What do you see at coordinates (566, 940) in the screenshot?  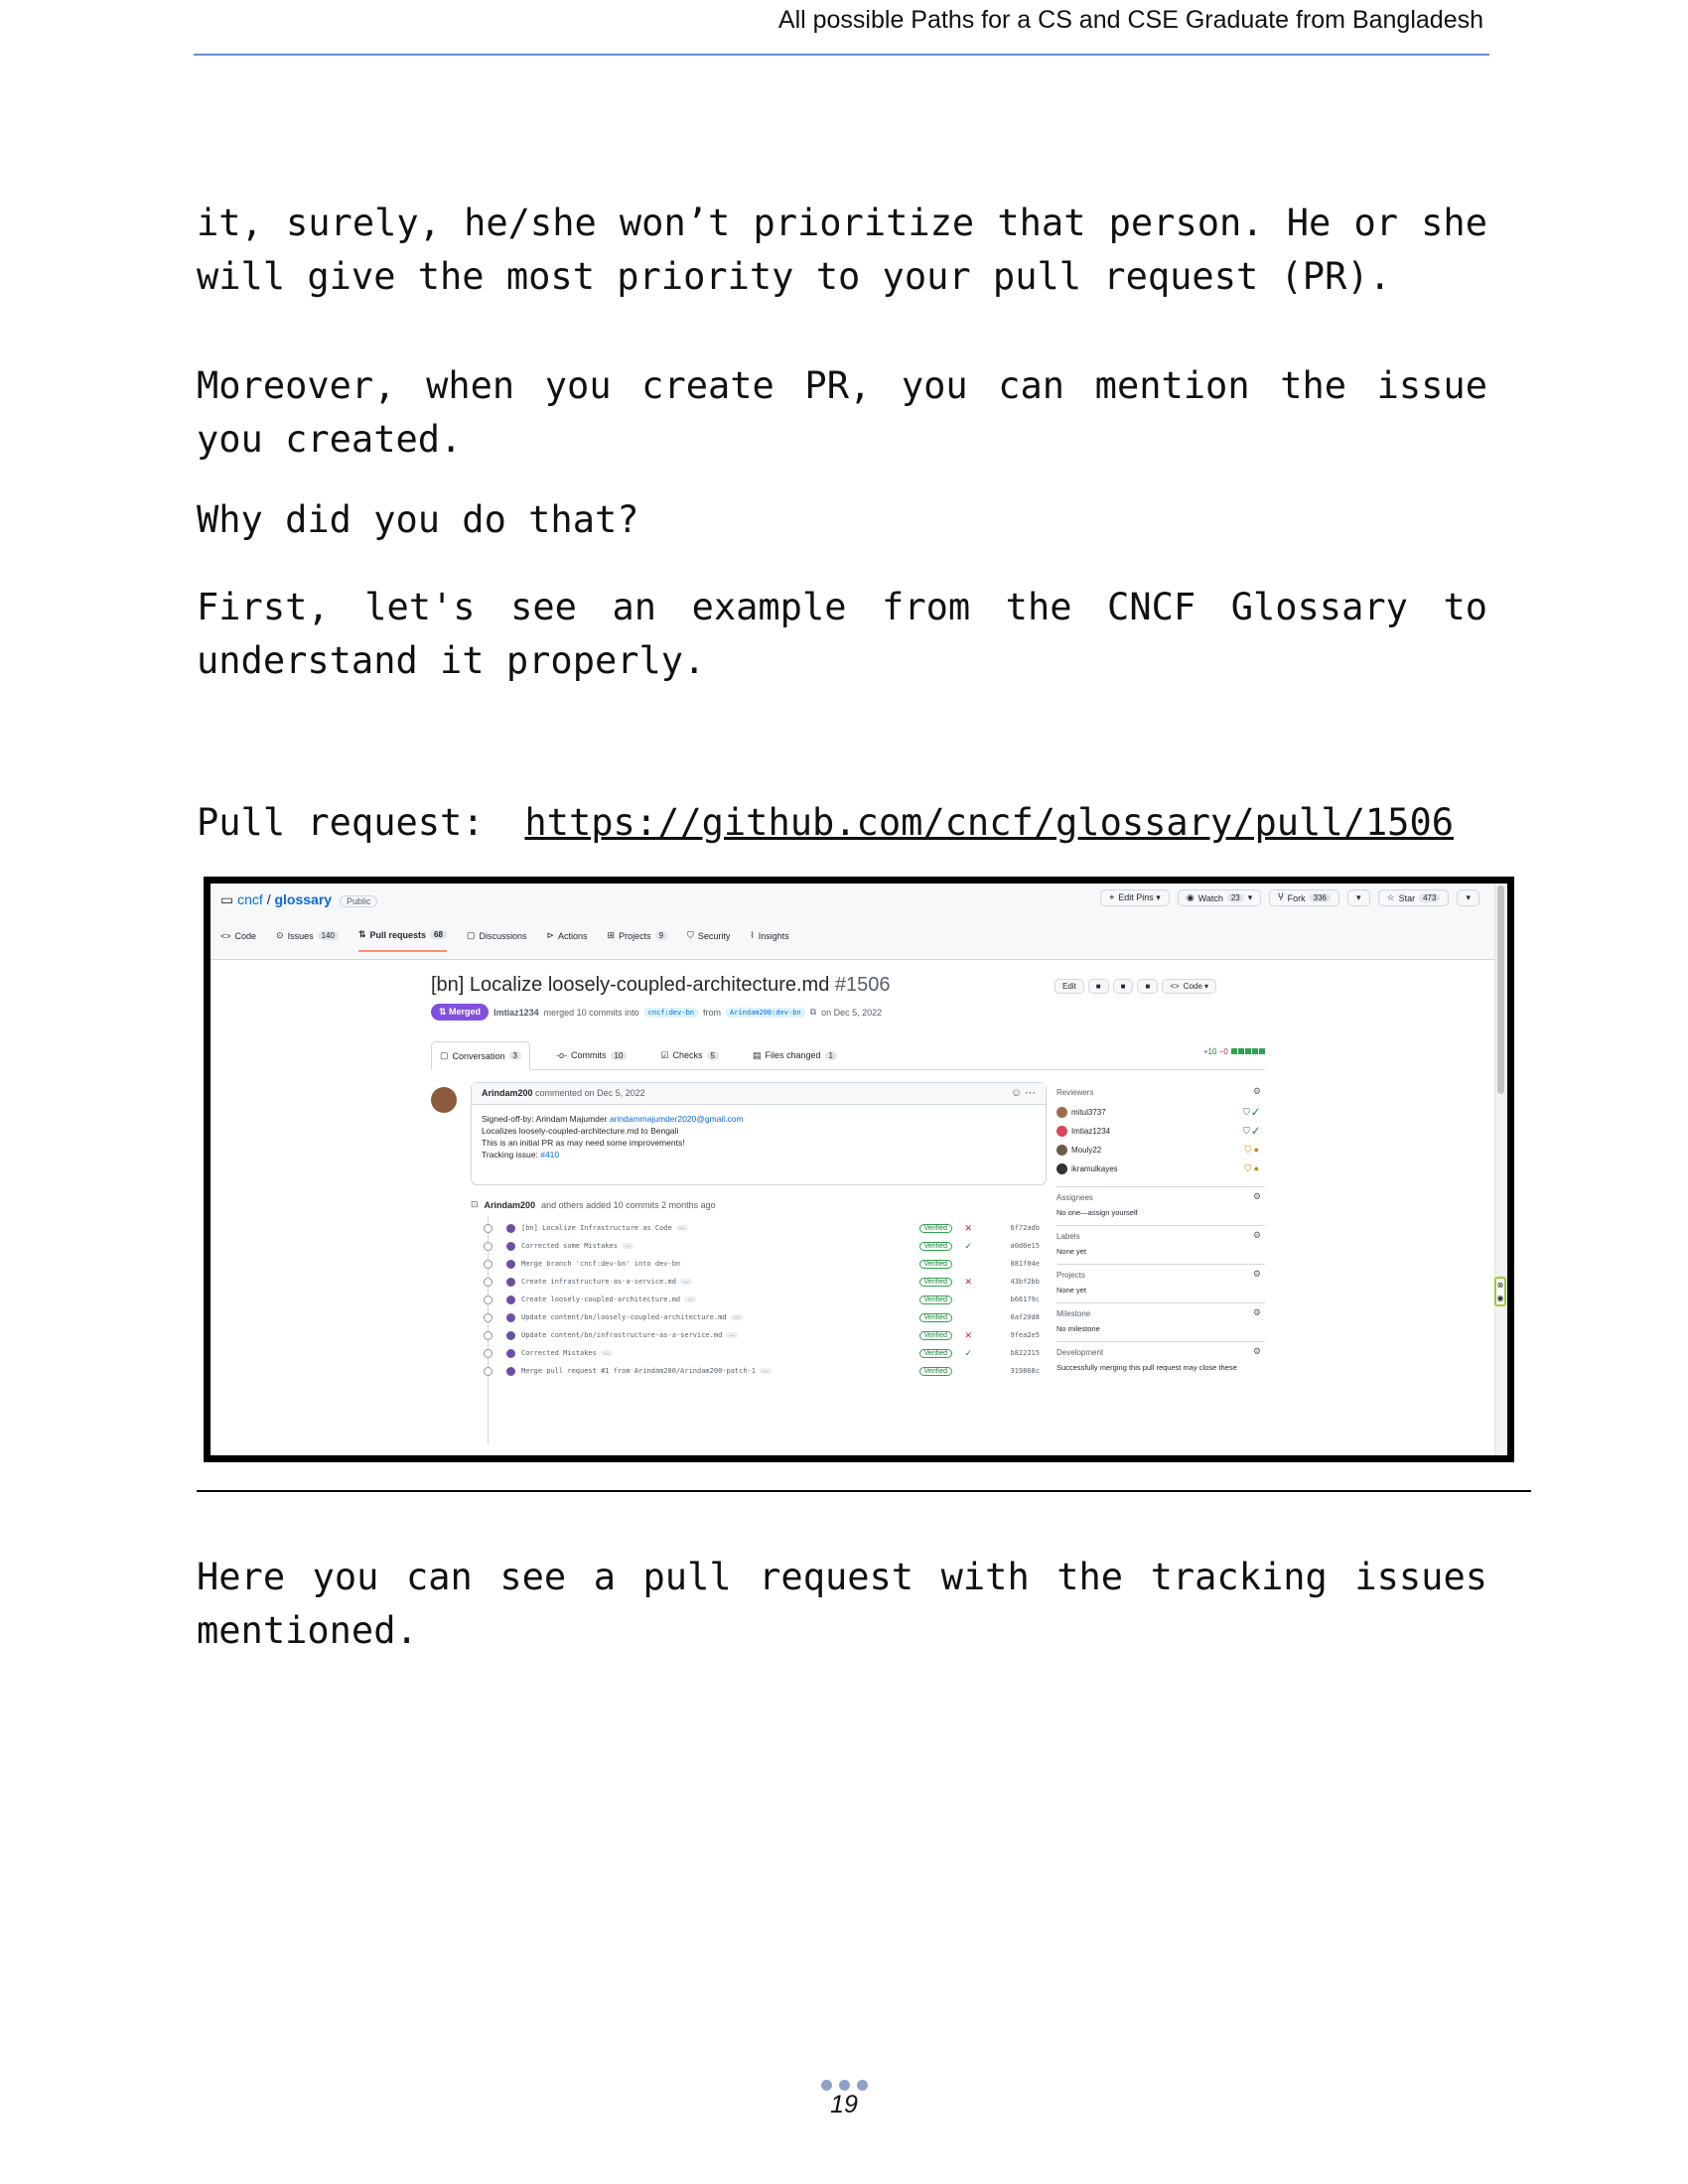 I see `tab-actions: ⊳ Actions` at bounding box center [566, 940].